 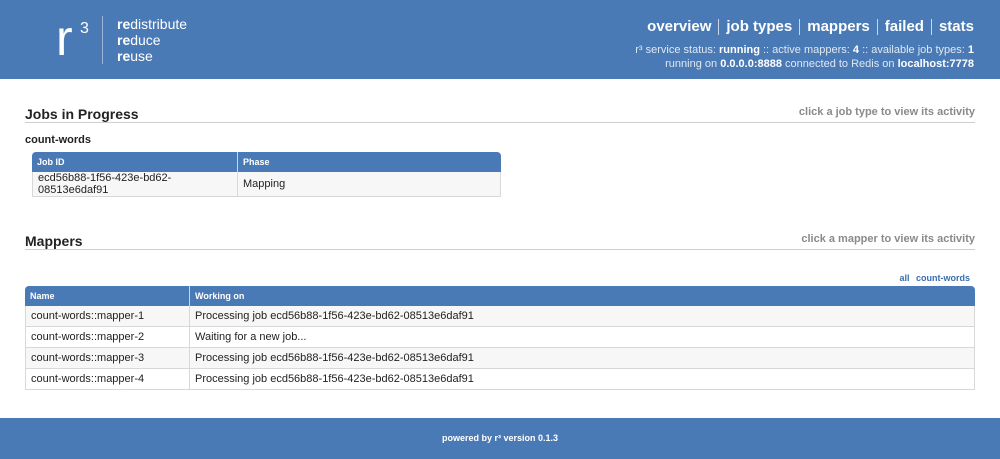 What do you see at coordinates (679, 26) in the screenshot?
I see `nav-overview: overview` at bounding box center [679, 26].